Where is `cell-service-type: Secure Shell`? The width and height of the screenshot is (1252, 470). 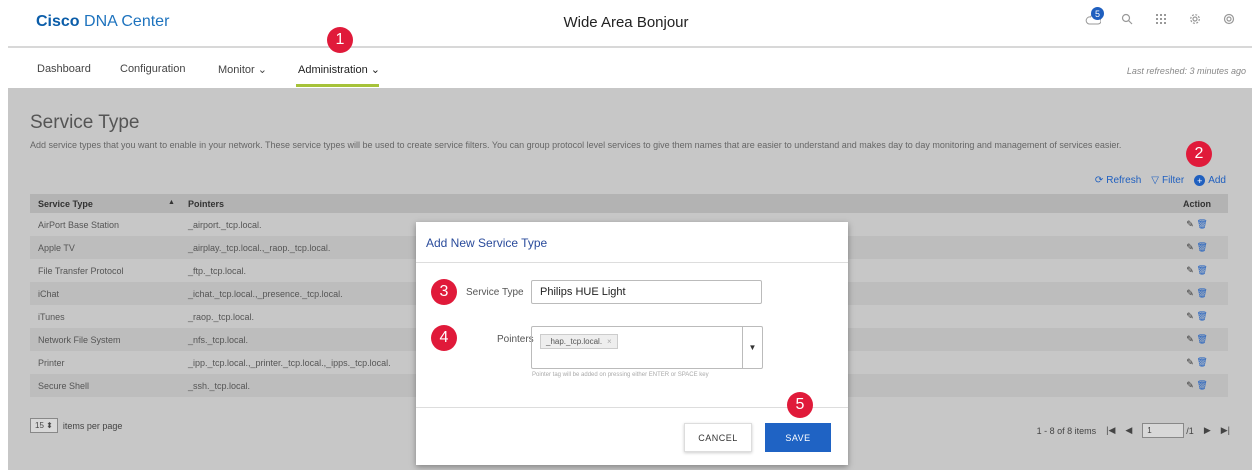
cell-service-type: Secure Shell is located at coordinates (64, 385).